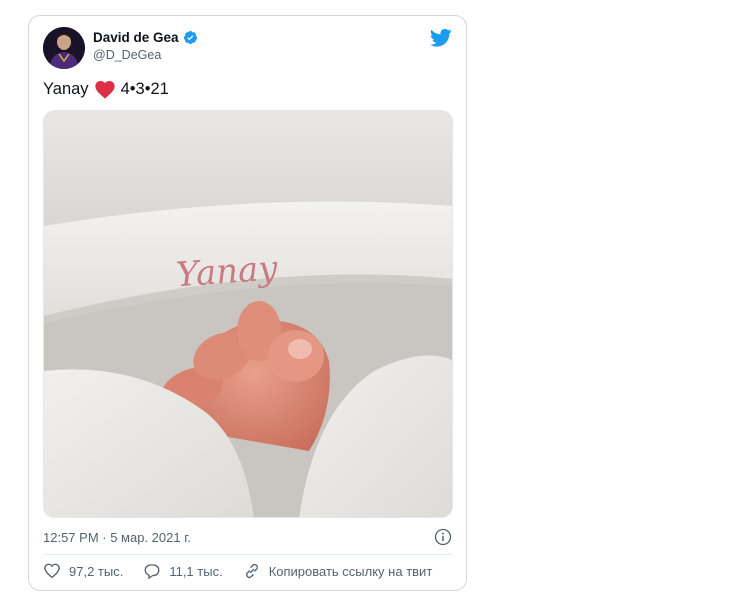 The width and height of the screenshot is (734, 605). I want to click on avatar-photo, so click(64, 48).